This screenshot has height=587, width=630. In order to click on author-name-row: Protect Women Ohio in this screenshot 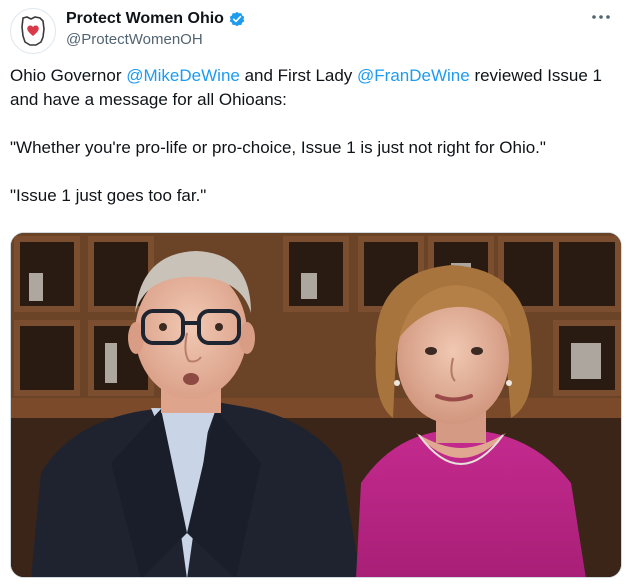, I will do `click(156, 19)`.